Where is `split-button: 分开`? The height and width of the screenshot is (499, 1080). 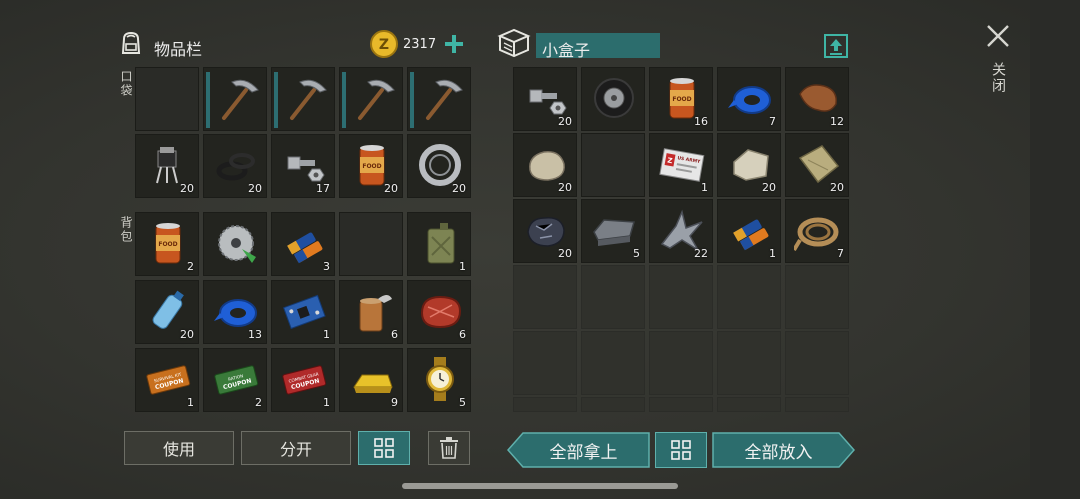 split-button: 分开 is located at coordinates (296, 448).